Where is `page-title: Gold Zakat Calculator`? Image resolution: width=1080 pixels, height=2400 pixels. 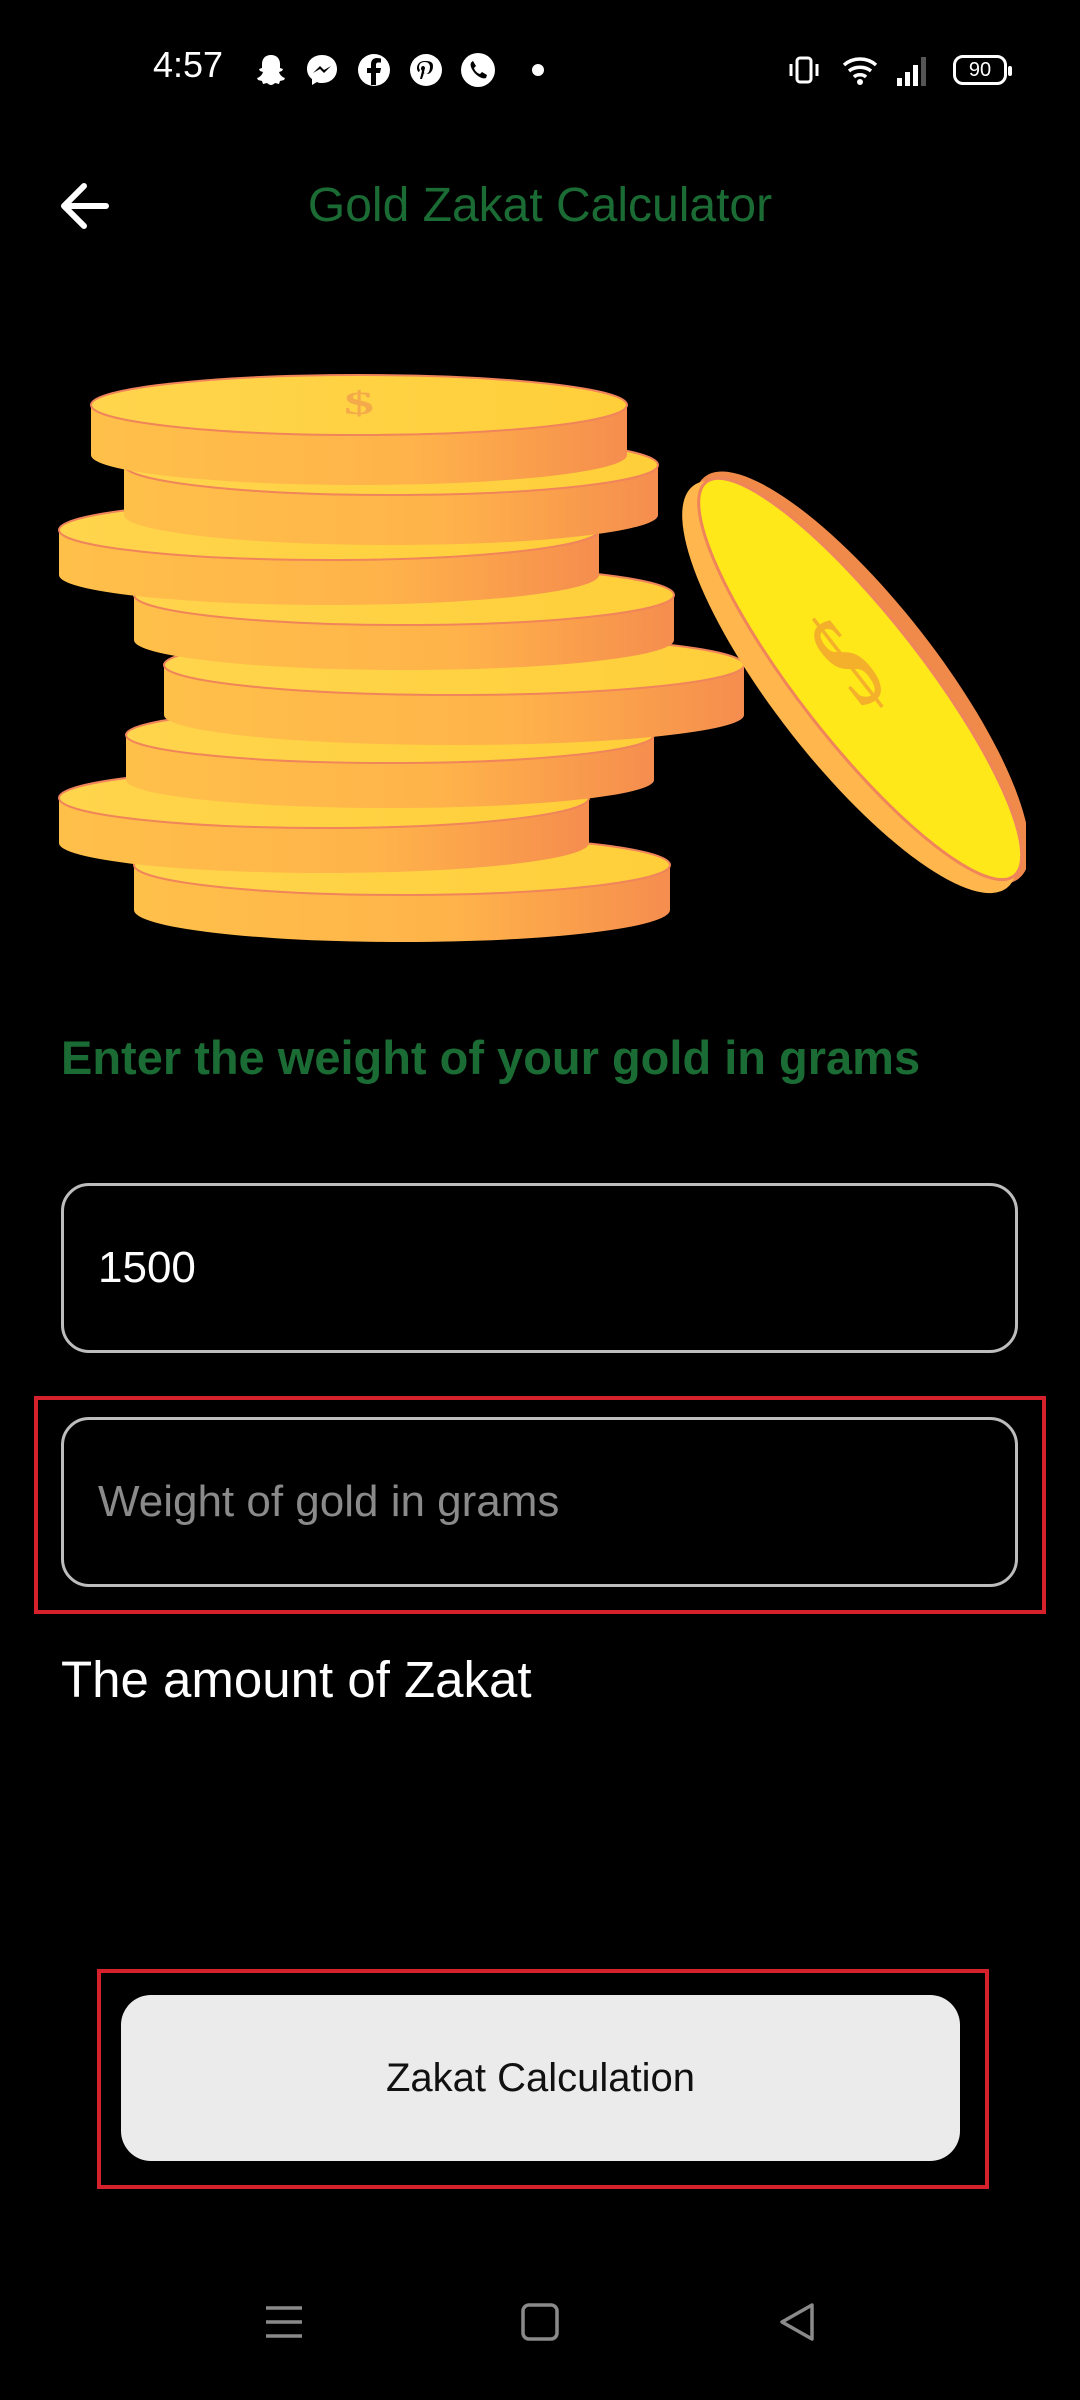
page-title: Gold Zakat Calculator is located at coordinates (540, 205).